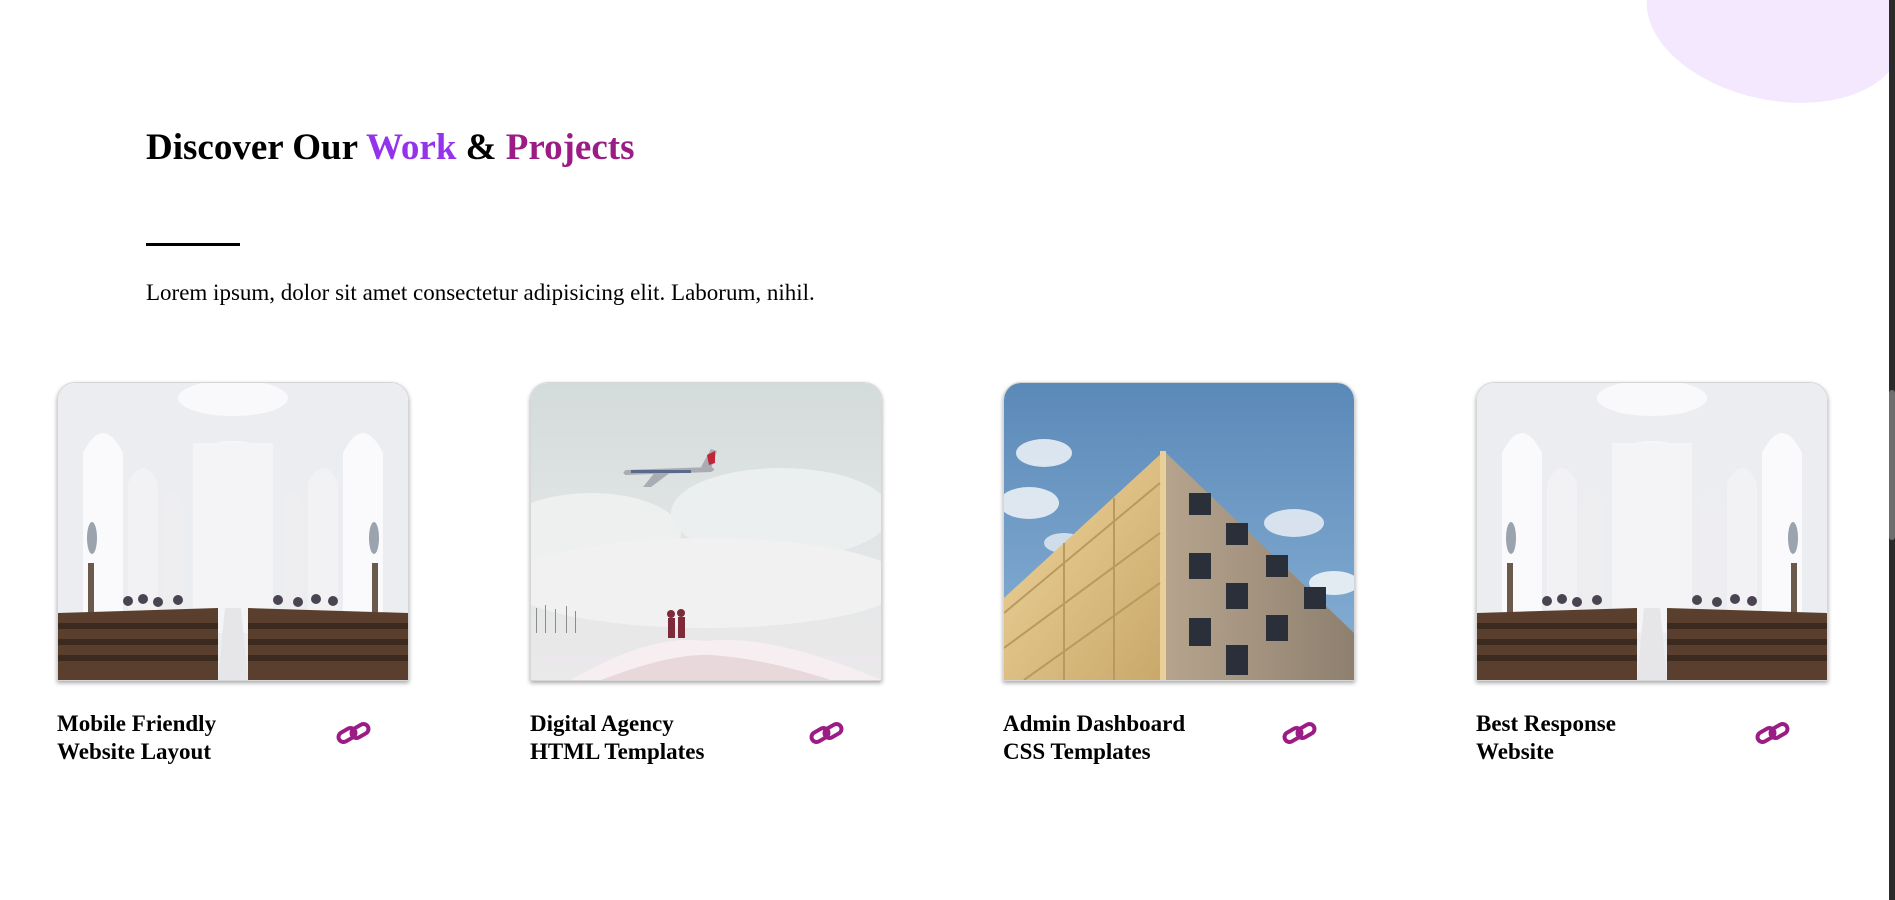 The image size is (1895, 900). Describe the element at coordinates (1094, 723) in the screenshot. I see `card-title-line-1: Admin Dashboard` at that location.